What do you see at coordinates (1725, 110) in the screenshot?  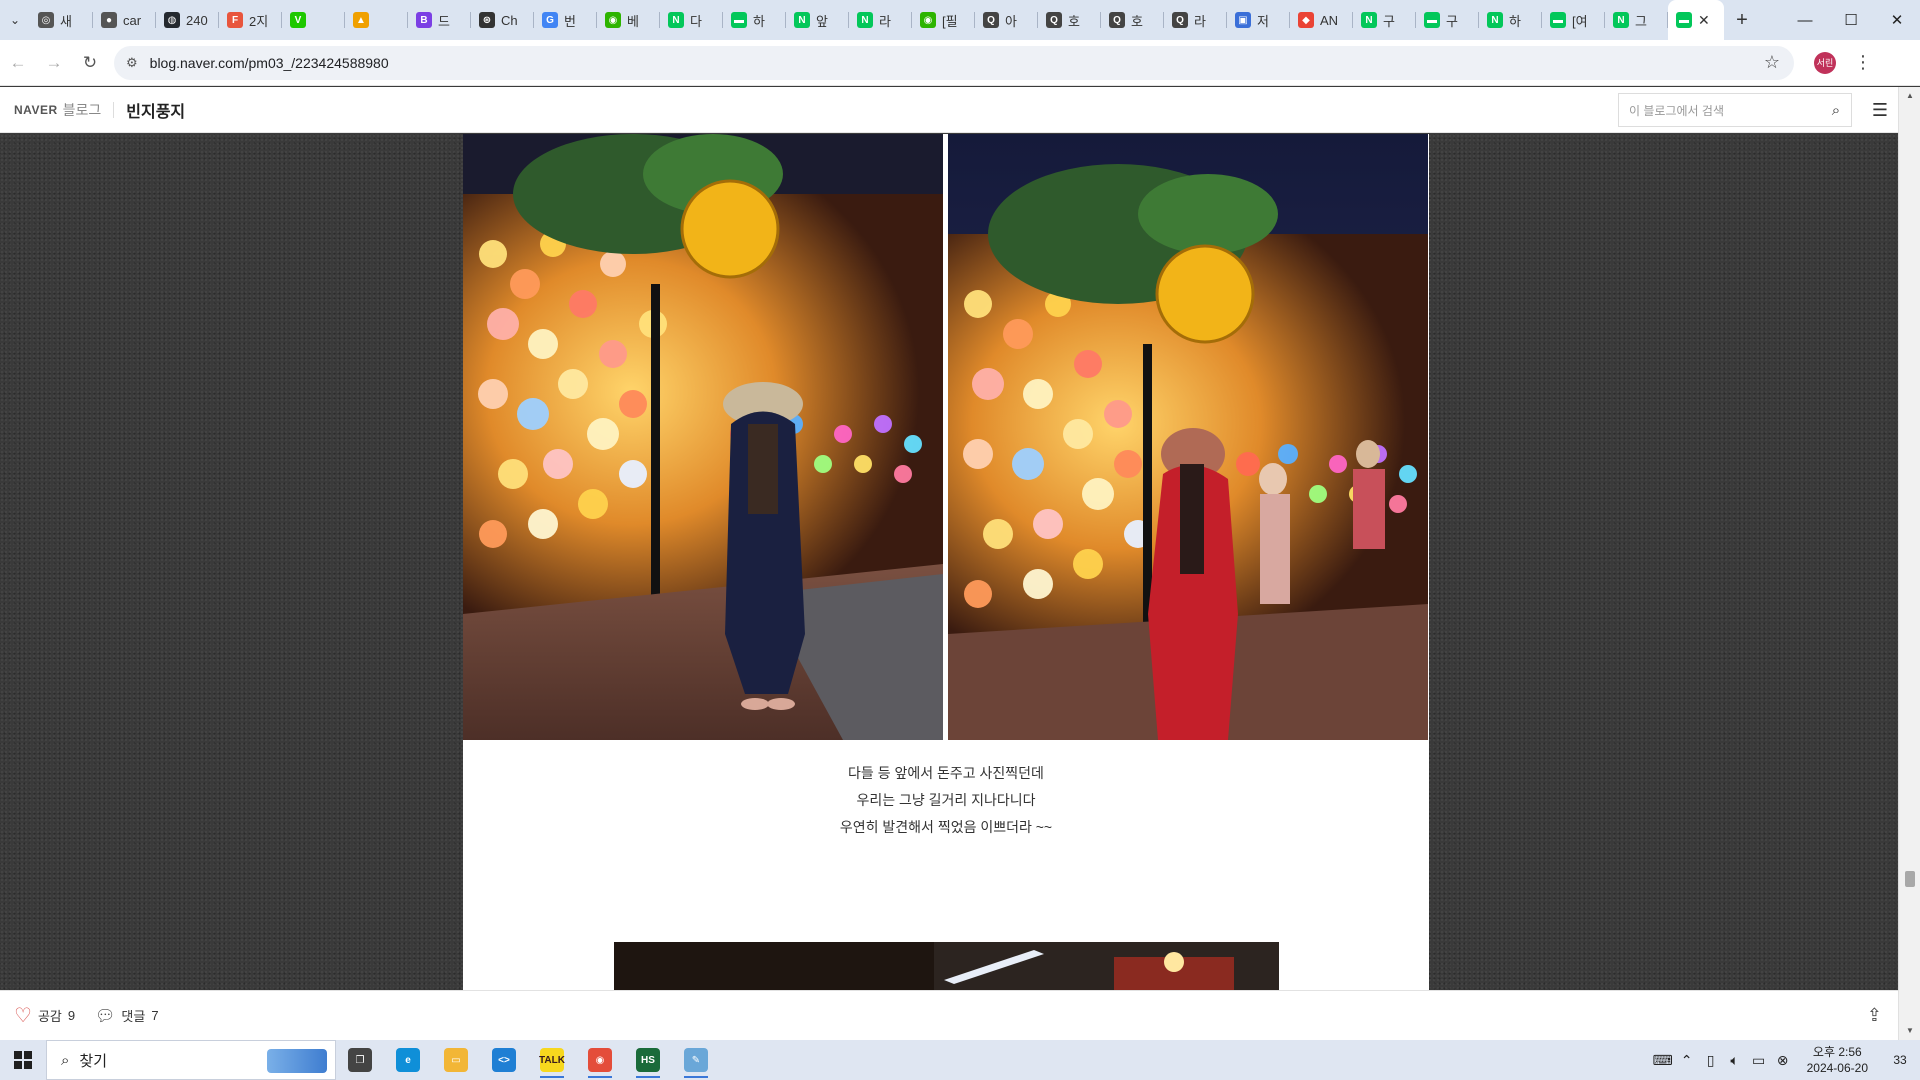 I see `blog-search-input: 이 블로그에서 검색` at bounding box center [1725, 110].